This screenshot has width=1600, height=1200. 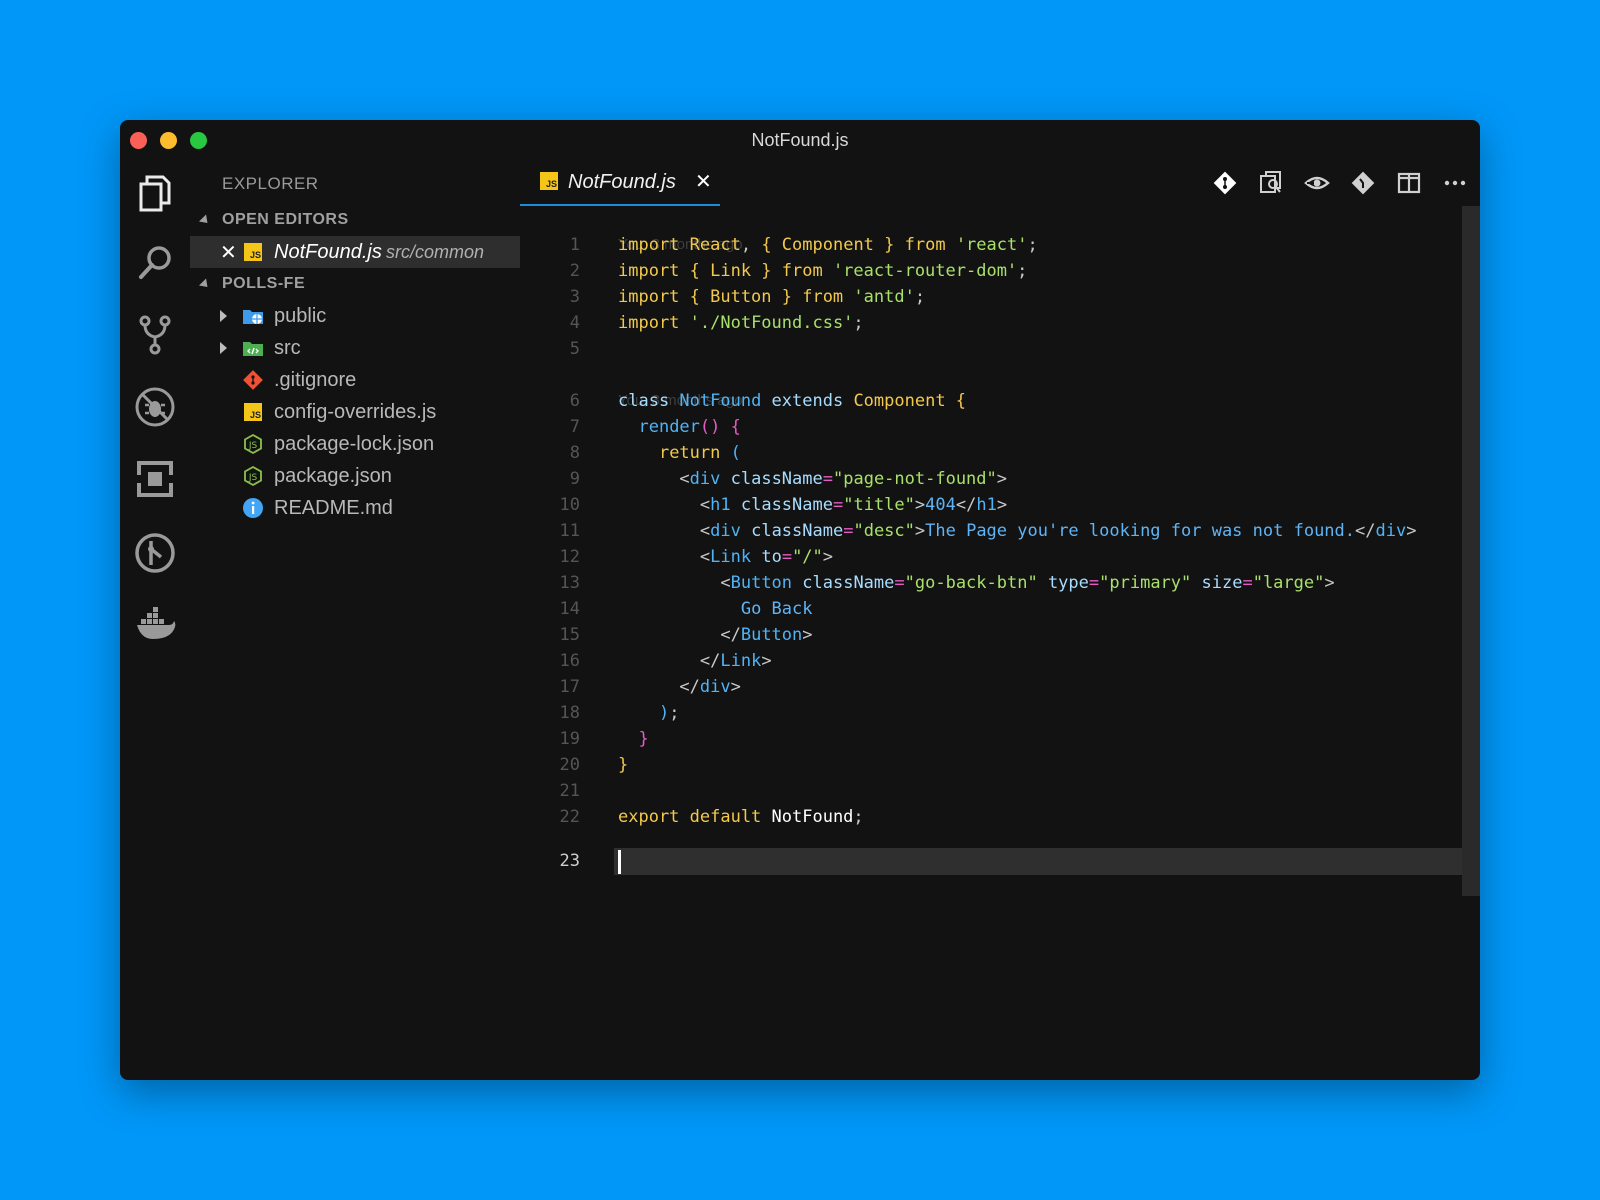 What do you see at coordinates (253, 508) in the screenshot?
I see `info-icon` at bounding box center [253, 508].